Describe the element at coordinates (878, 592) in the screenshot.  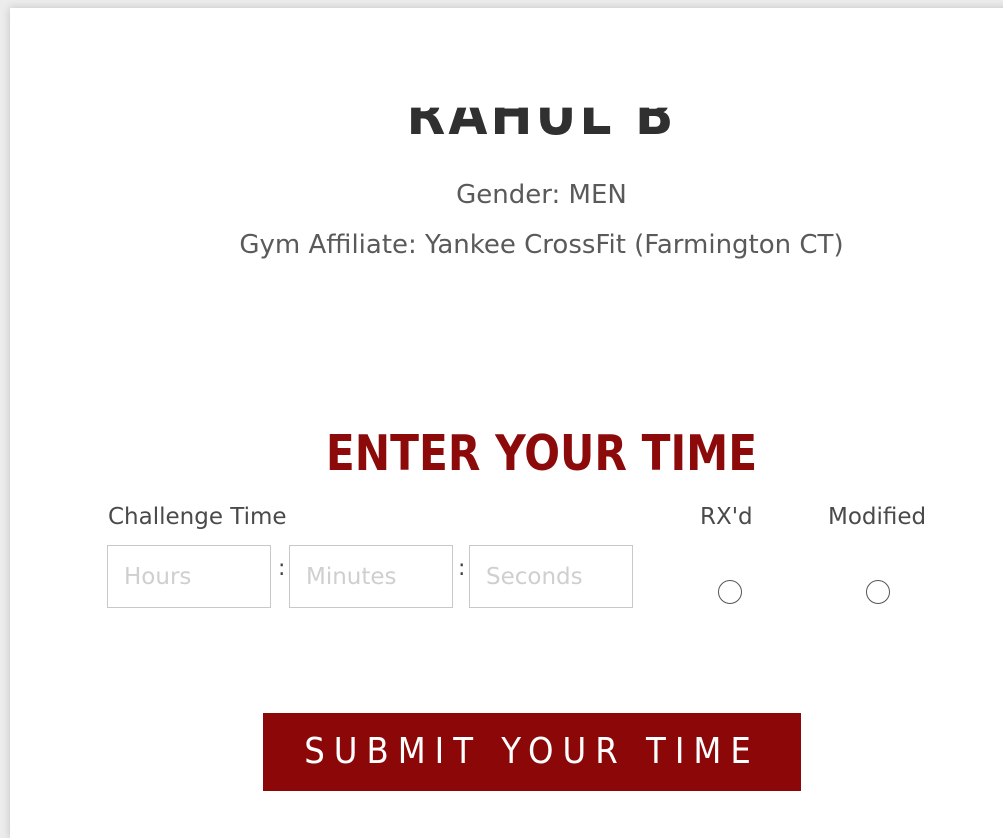
I see `modified-radio` at that location.